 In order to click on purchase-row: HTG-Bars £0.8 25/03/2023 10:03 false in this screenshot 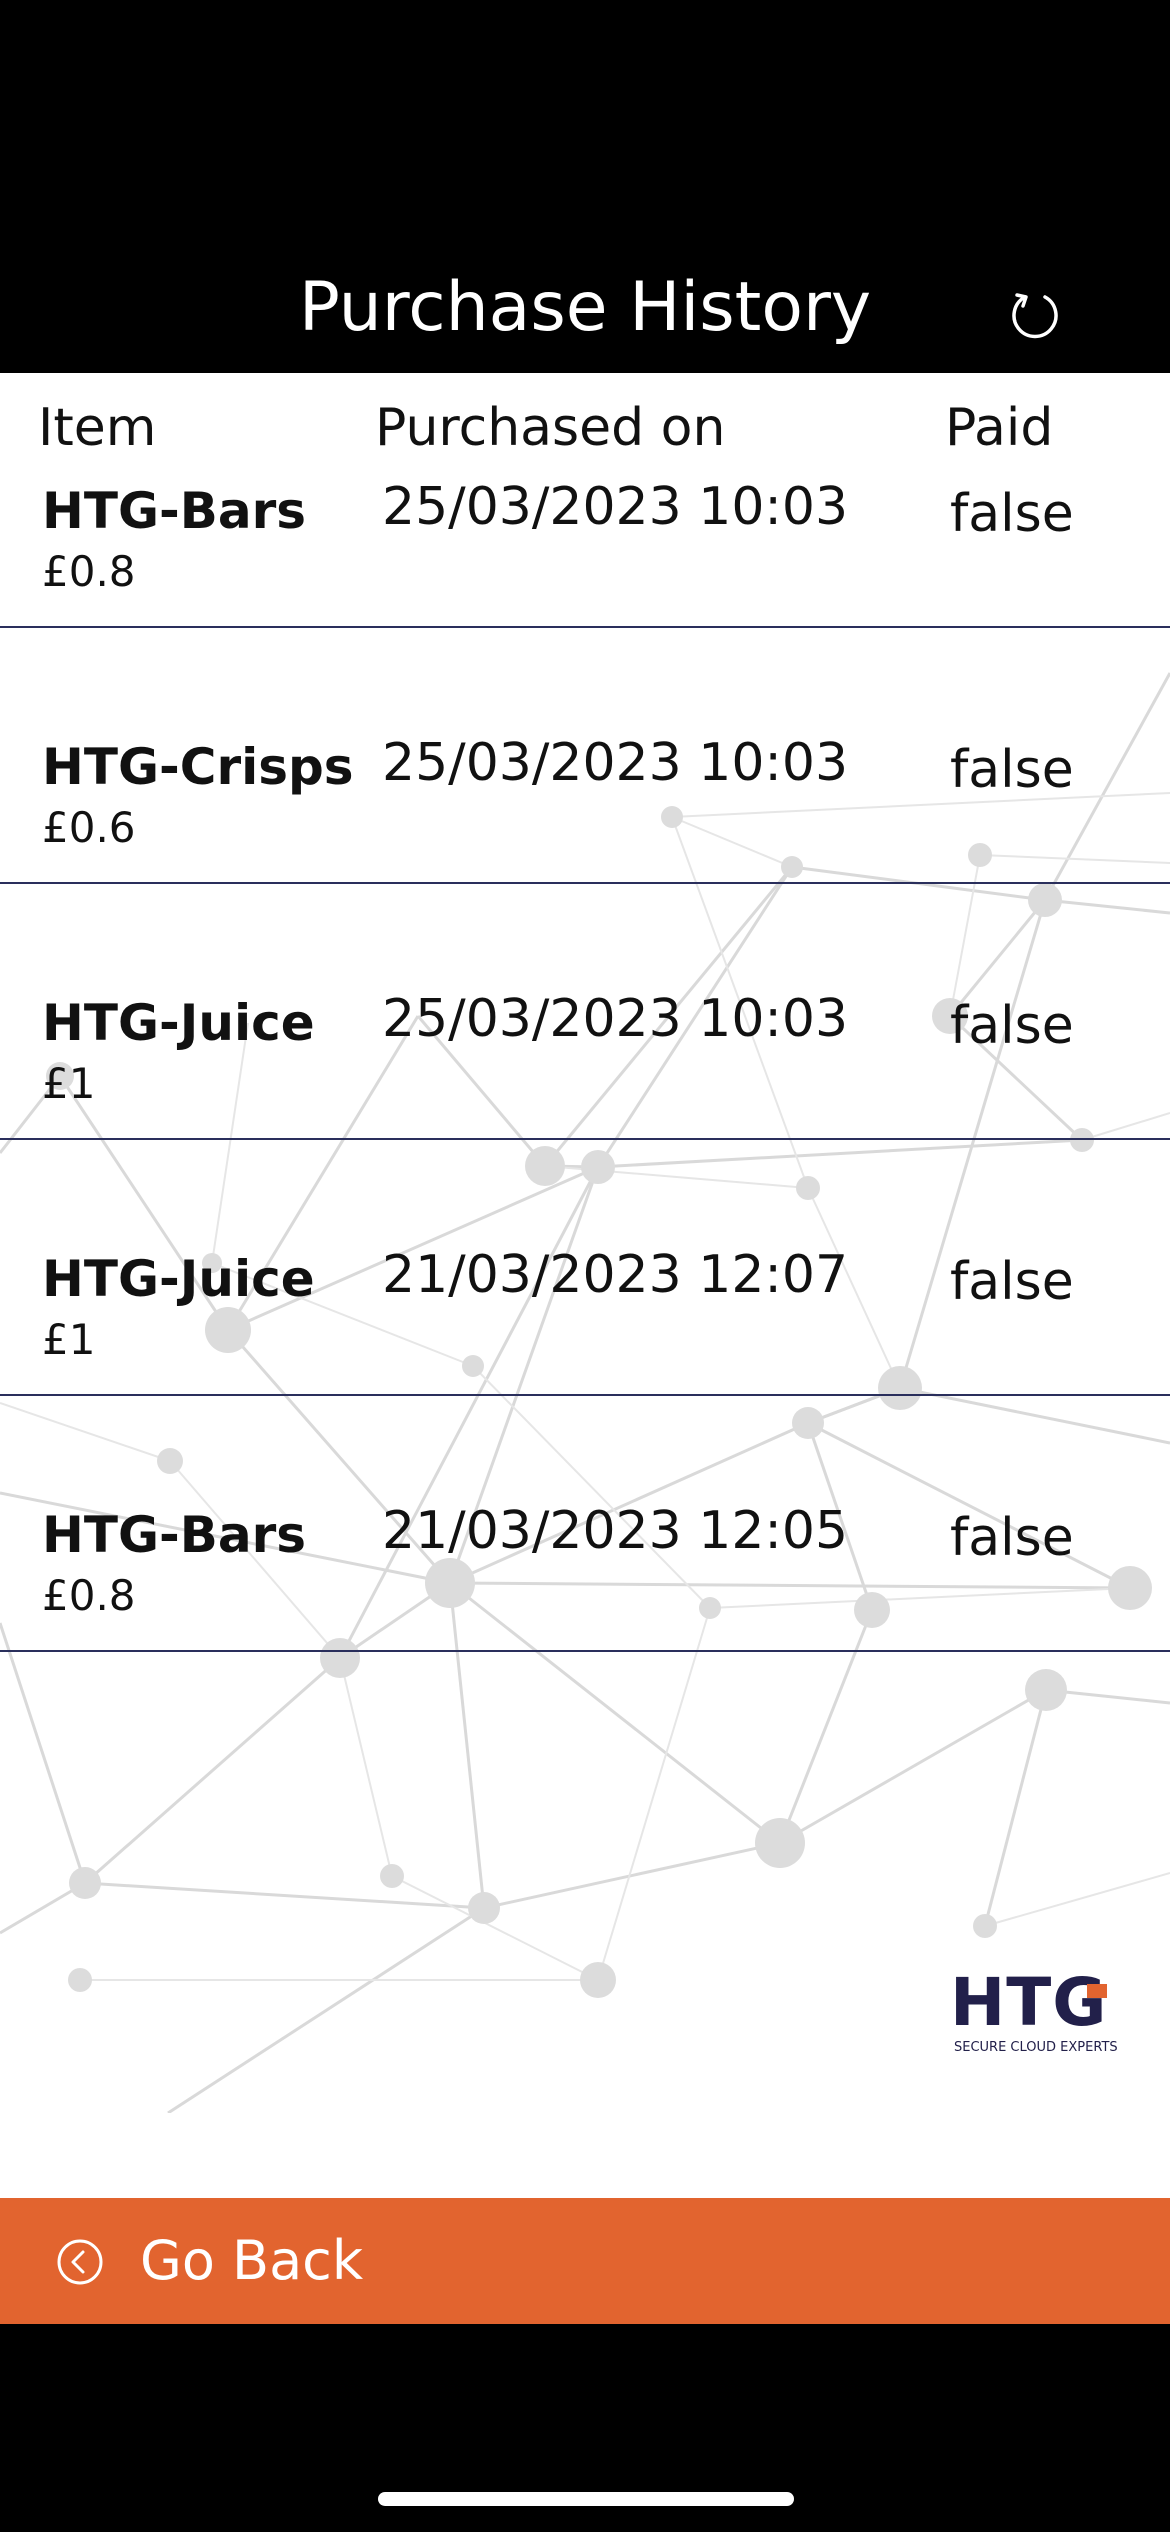, I will do `click(585, 500)`.